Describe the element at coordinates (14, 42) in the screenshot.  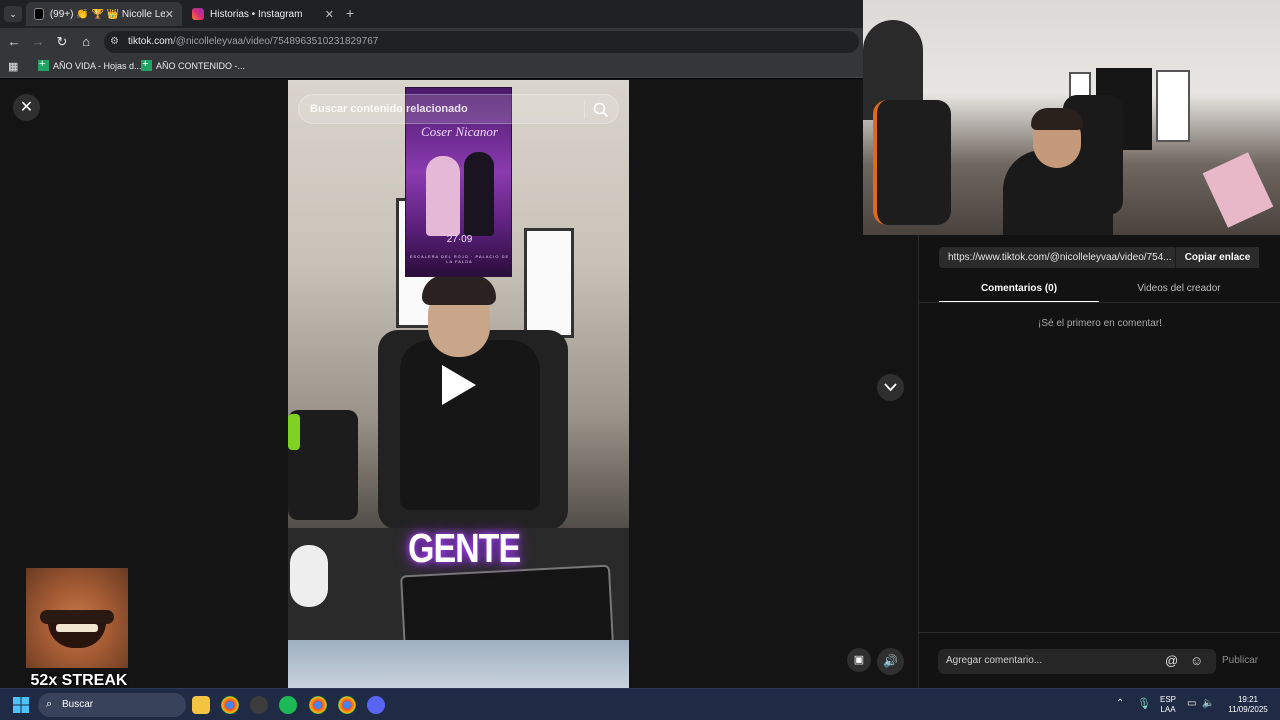
I see `back-arrow-icon: ←` at that location.